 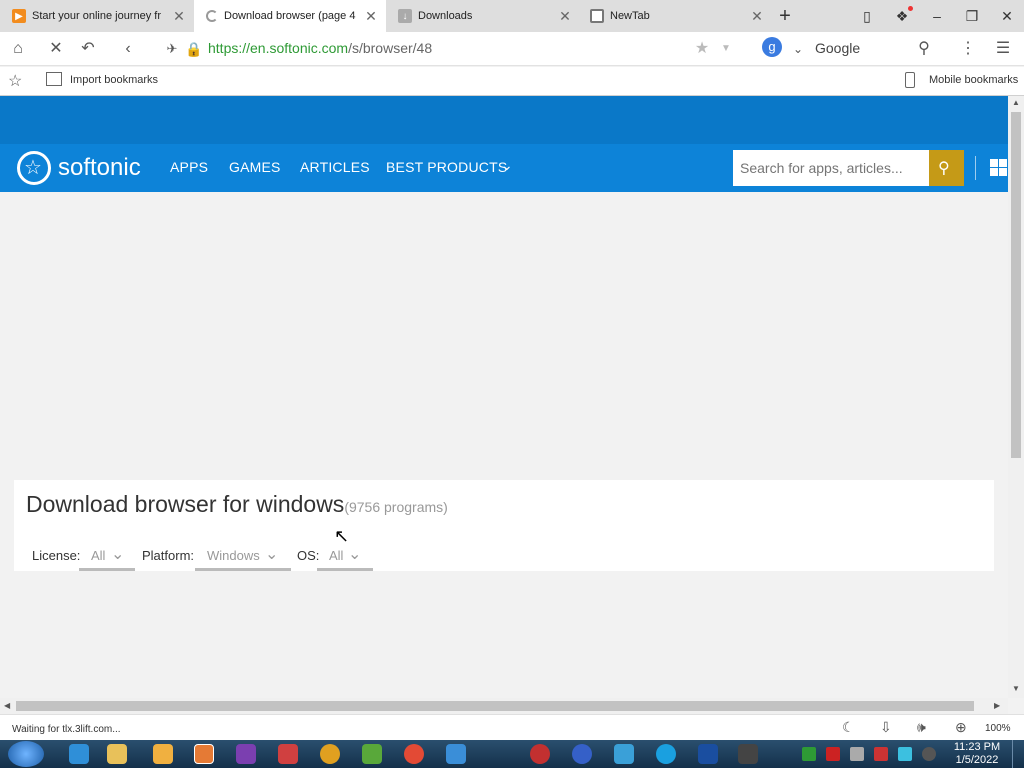 I want to click on back-icon: ‹, so click(x=128, y=49).